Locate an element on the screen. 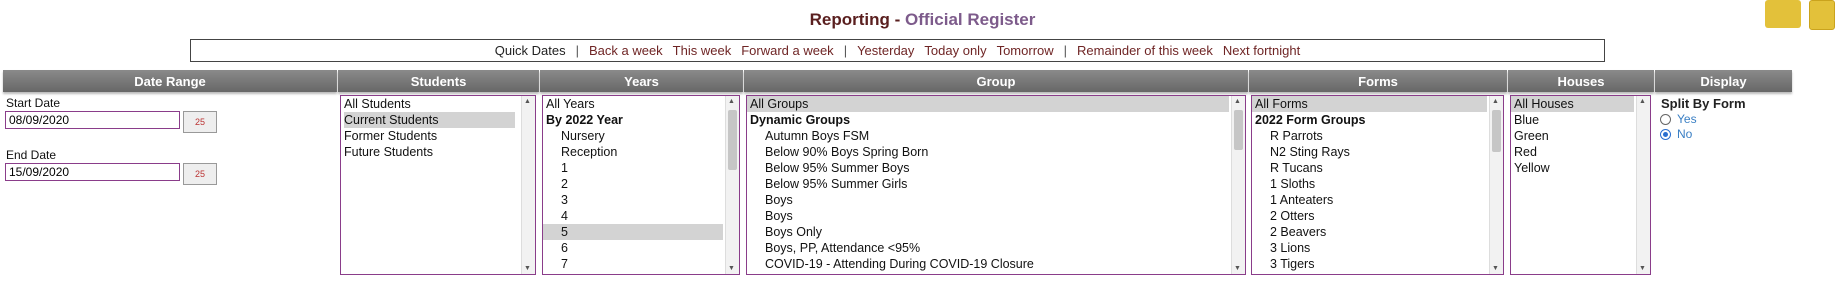 The image size is (1845, 282). end-date-label: End Date is located at coordinates (31, 155).